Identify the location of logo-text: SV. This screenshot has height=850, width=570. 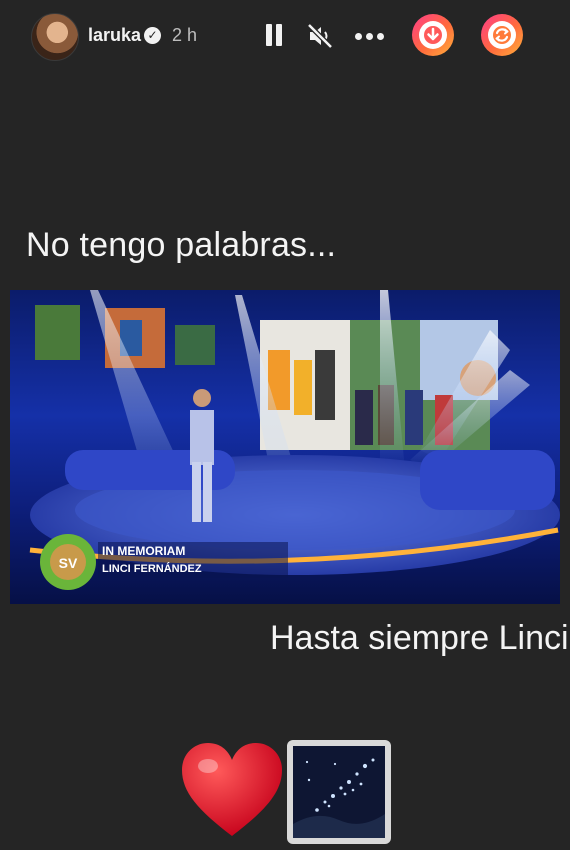
(68, 563).